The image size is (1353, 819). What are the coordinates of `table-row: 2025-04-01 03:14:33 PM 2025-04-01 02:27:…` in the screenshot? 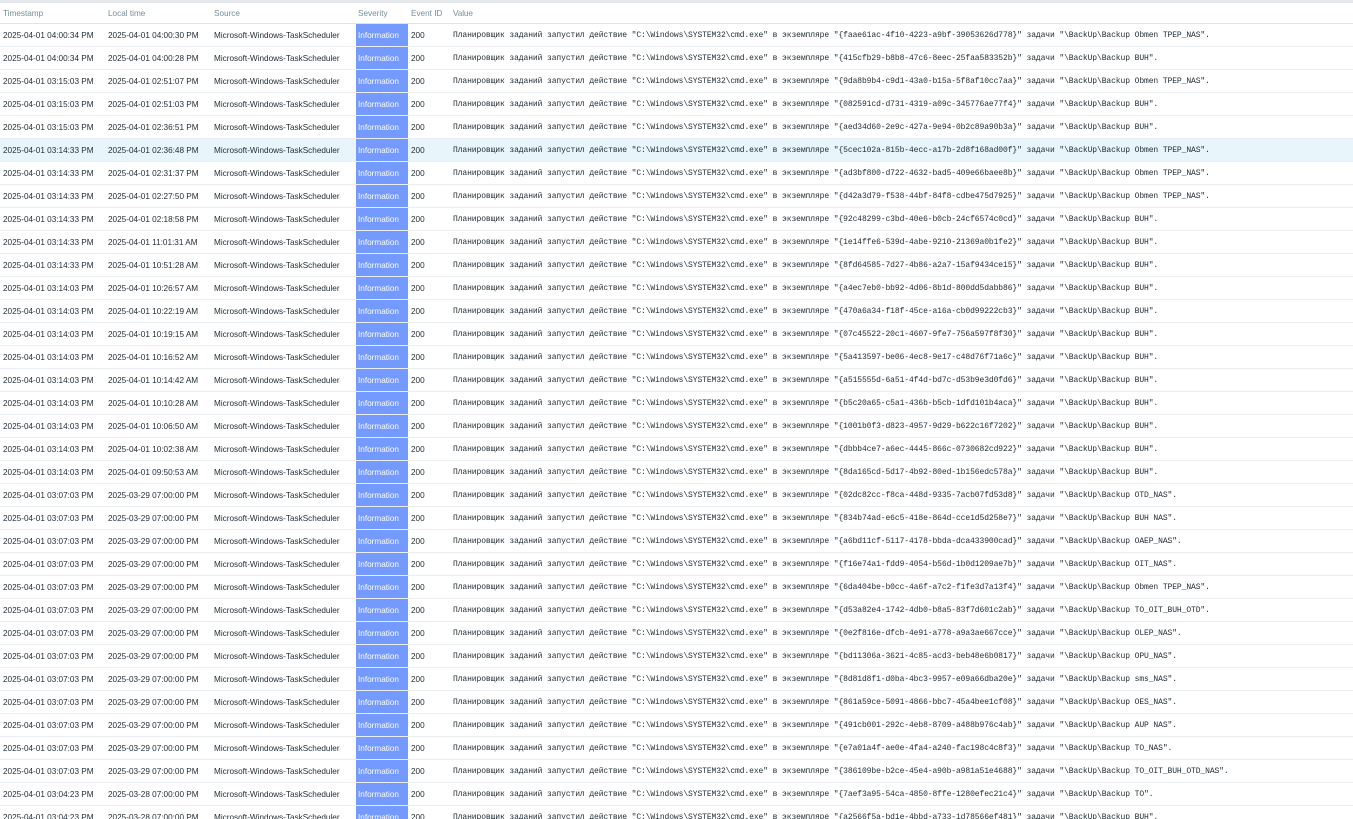 It's located at (676, 196).